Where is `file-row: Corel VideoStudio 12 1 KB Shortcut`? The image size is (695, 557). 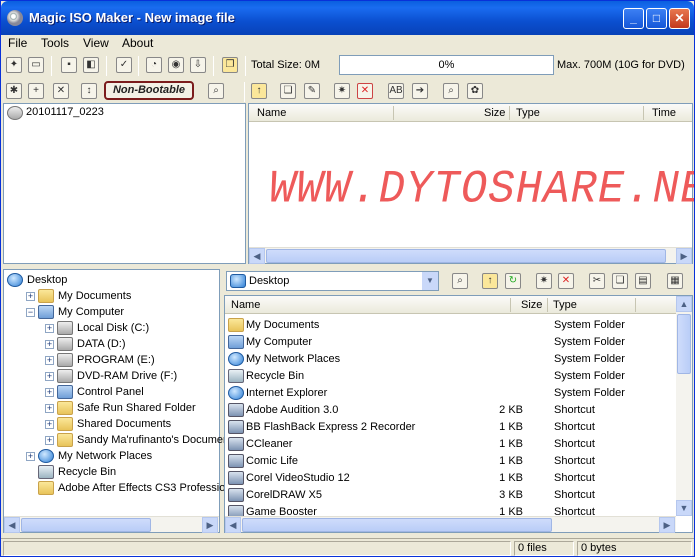
file-row: Corel VideoStudio 12 1 KB Shortcut is located at coordinates (450, 478).